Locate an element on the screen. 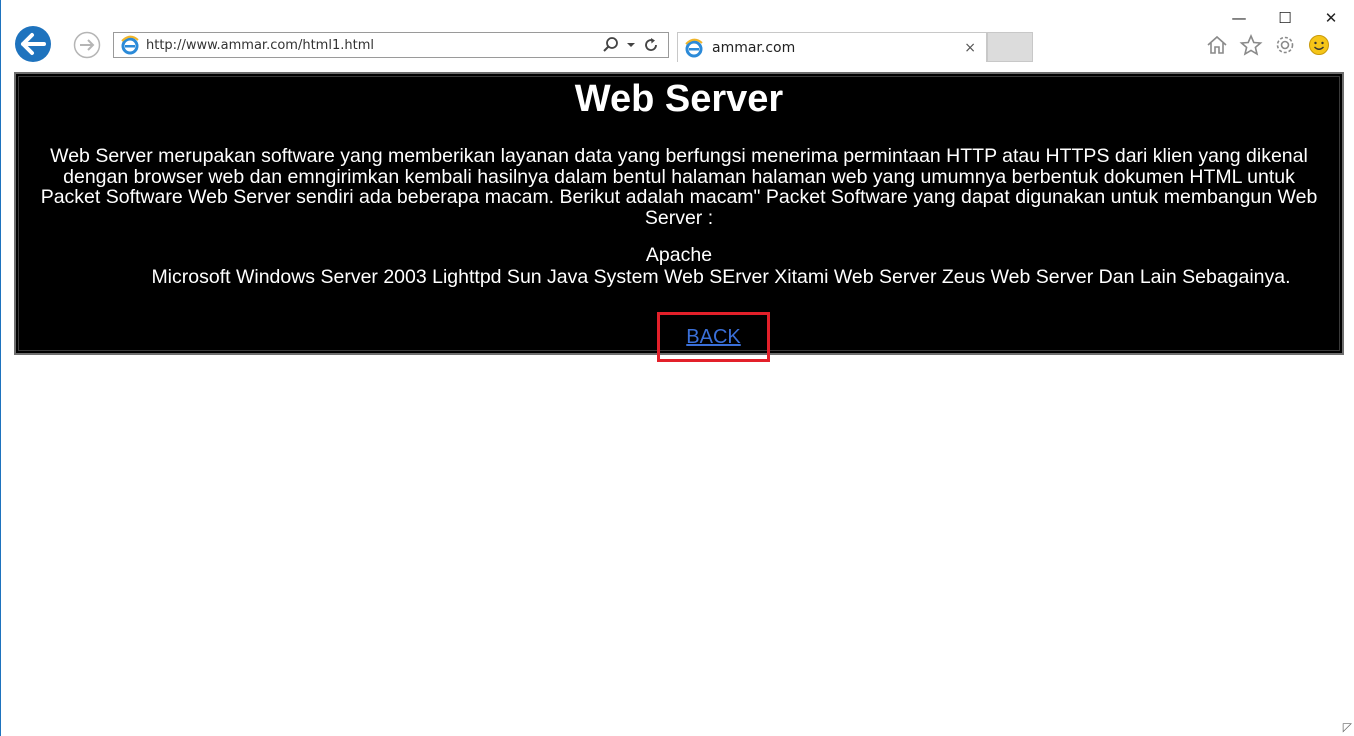  address-bar: http://www.ammar.com/html1.html is located at coordinates (391, 45).